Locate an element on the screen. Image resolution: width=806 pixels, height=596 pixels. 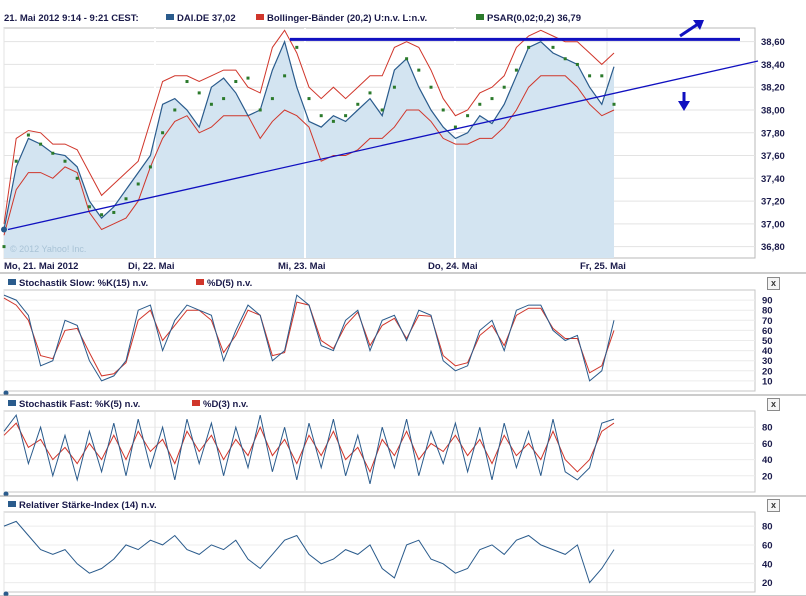
main-x-tick-label: Di, 22. Mai is located at coordinates (151, 266).